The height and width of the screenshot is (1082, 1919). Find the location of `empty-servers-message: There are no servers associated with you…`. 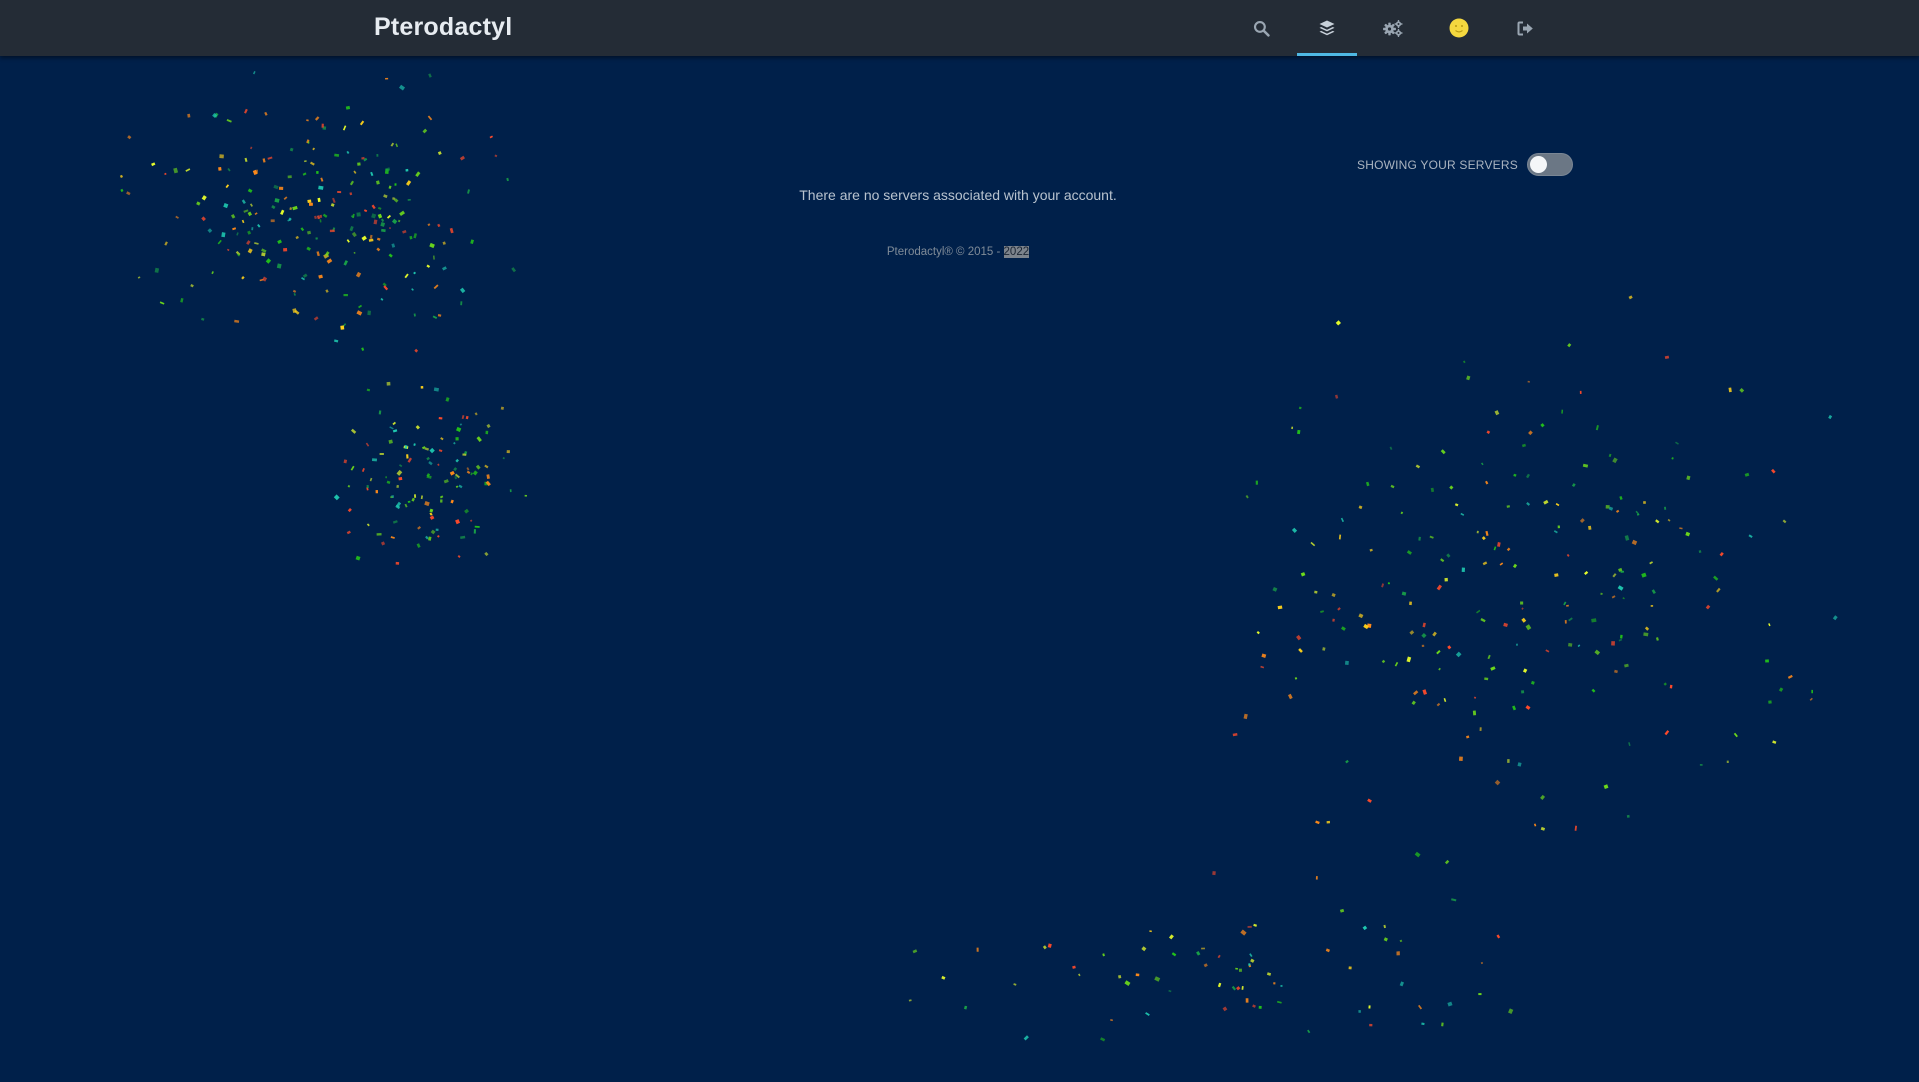

empty-servers-message: There are no servers associated with you… is located at coordinates (958, 195).